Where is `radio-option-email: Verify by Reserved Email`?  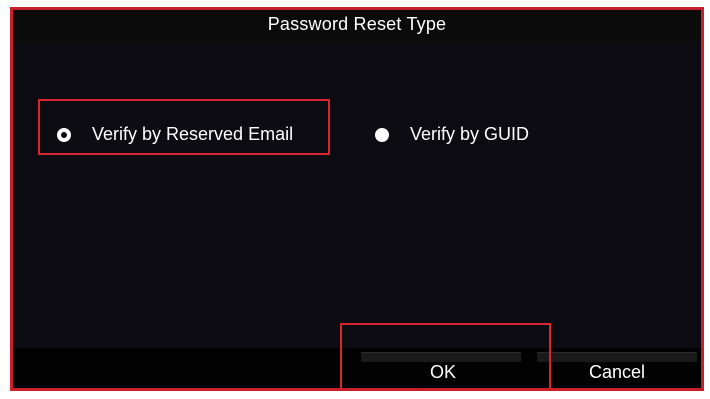 radio-option-email: Verify by Reserved Email is located at coordinates (175, 134).